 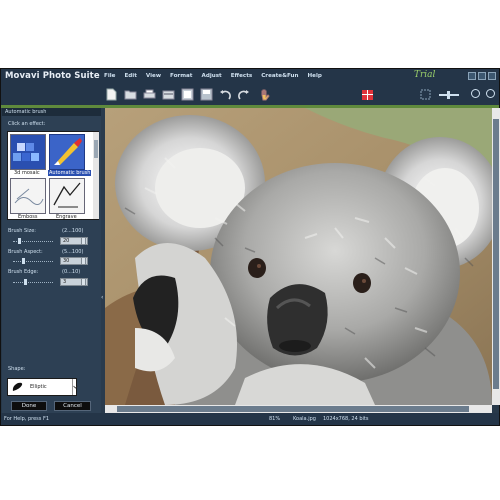 I want to click on effect-emboss-thumb, so click(x=28, y=196).